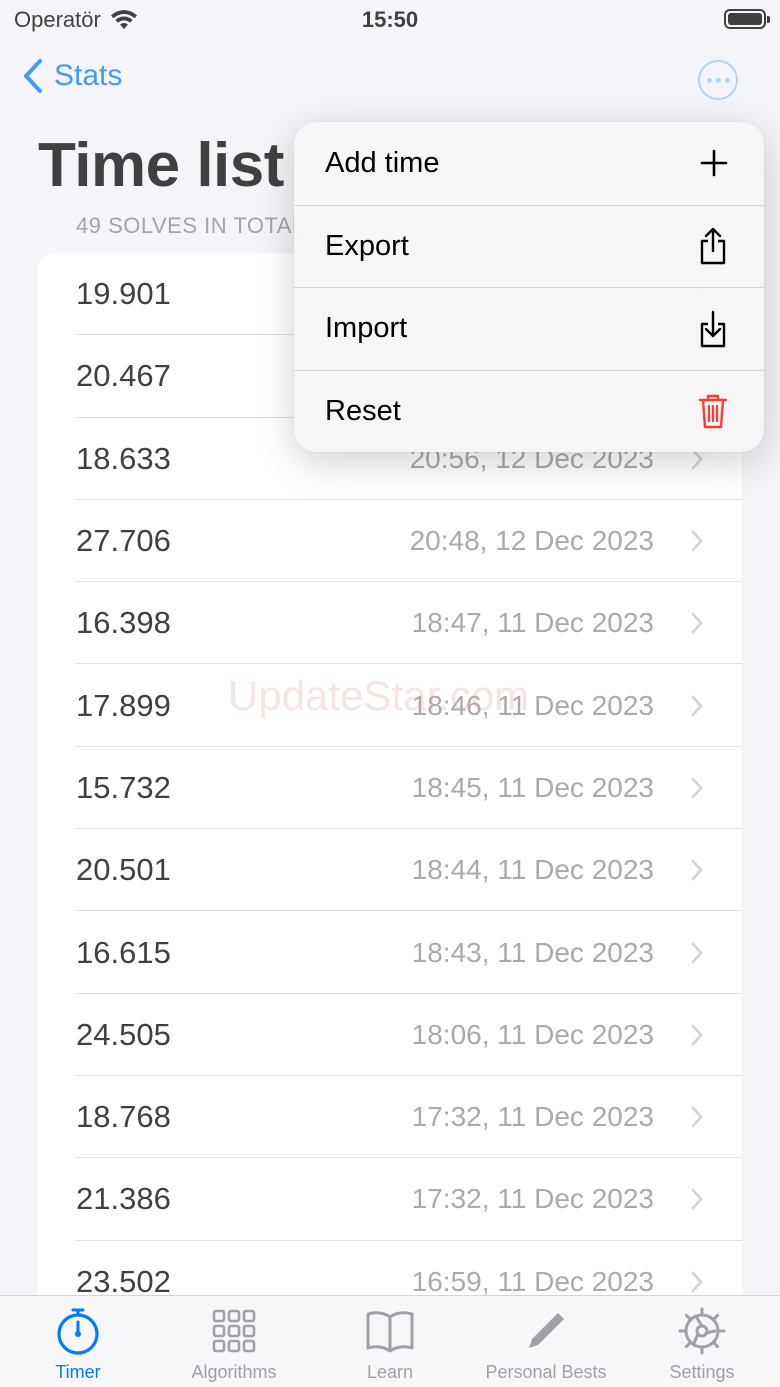 This screenshot has height=1387, width=780. Describe the element at coordinates (123, 376) in the screenshot. I see `solve-time: 20.467` at that location.